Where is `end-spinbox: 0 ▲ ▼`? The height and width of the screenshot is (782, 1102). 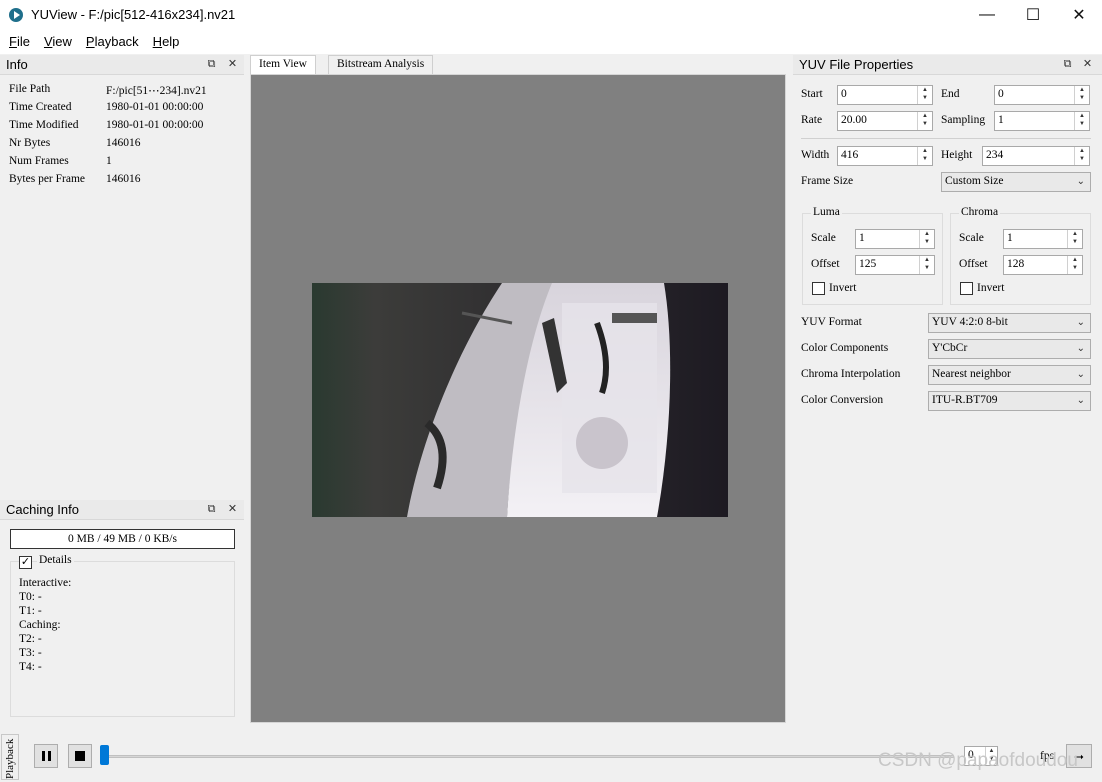
end-spinbox: 0 ▲ ▼ is located at coordinates (1042, 95).